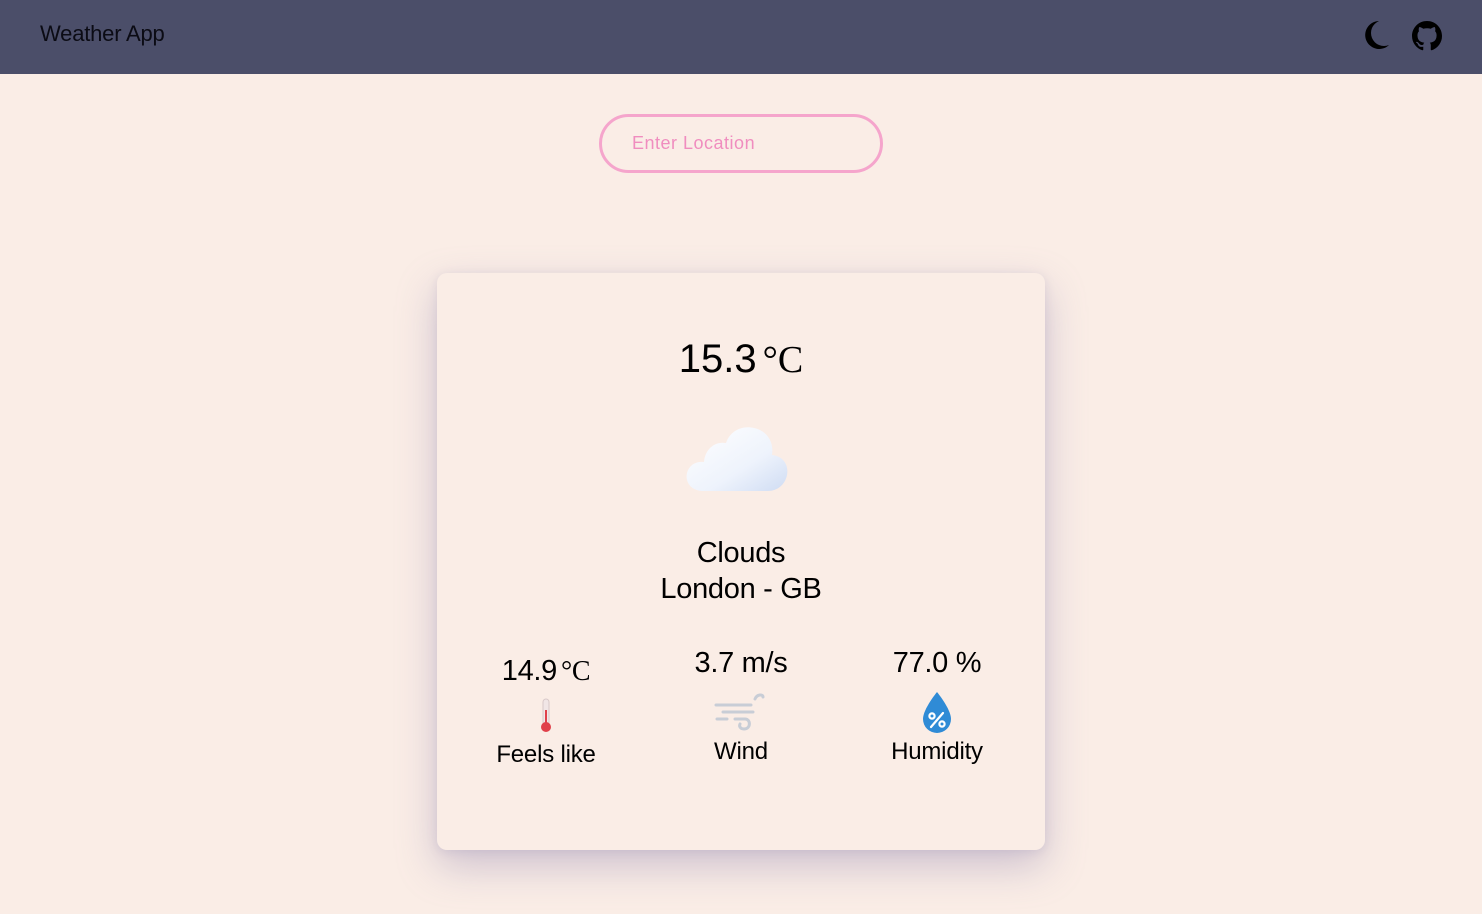 The height and width of the screenshot is (914, 1482). What do you see at coordinates (102, 33) in the screenshot?
I see `app-title: Weather App` at bounding box center [102, 33].